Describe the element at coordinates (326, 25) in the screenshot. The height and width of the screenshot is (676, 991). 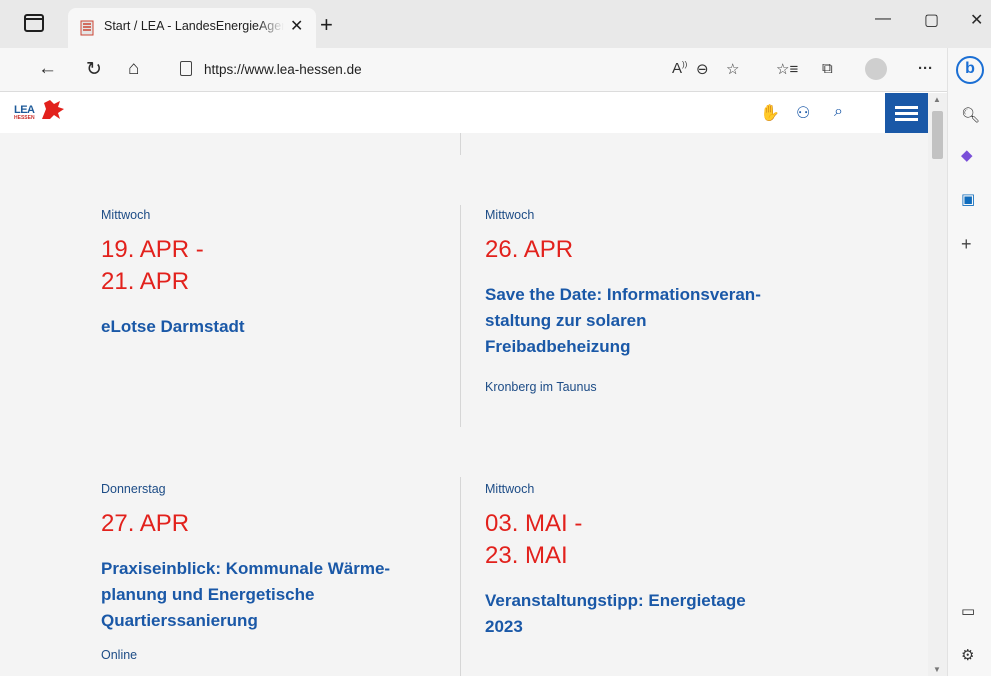
I see `new-tab-button: +` at that location.